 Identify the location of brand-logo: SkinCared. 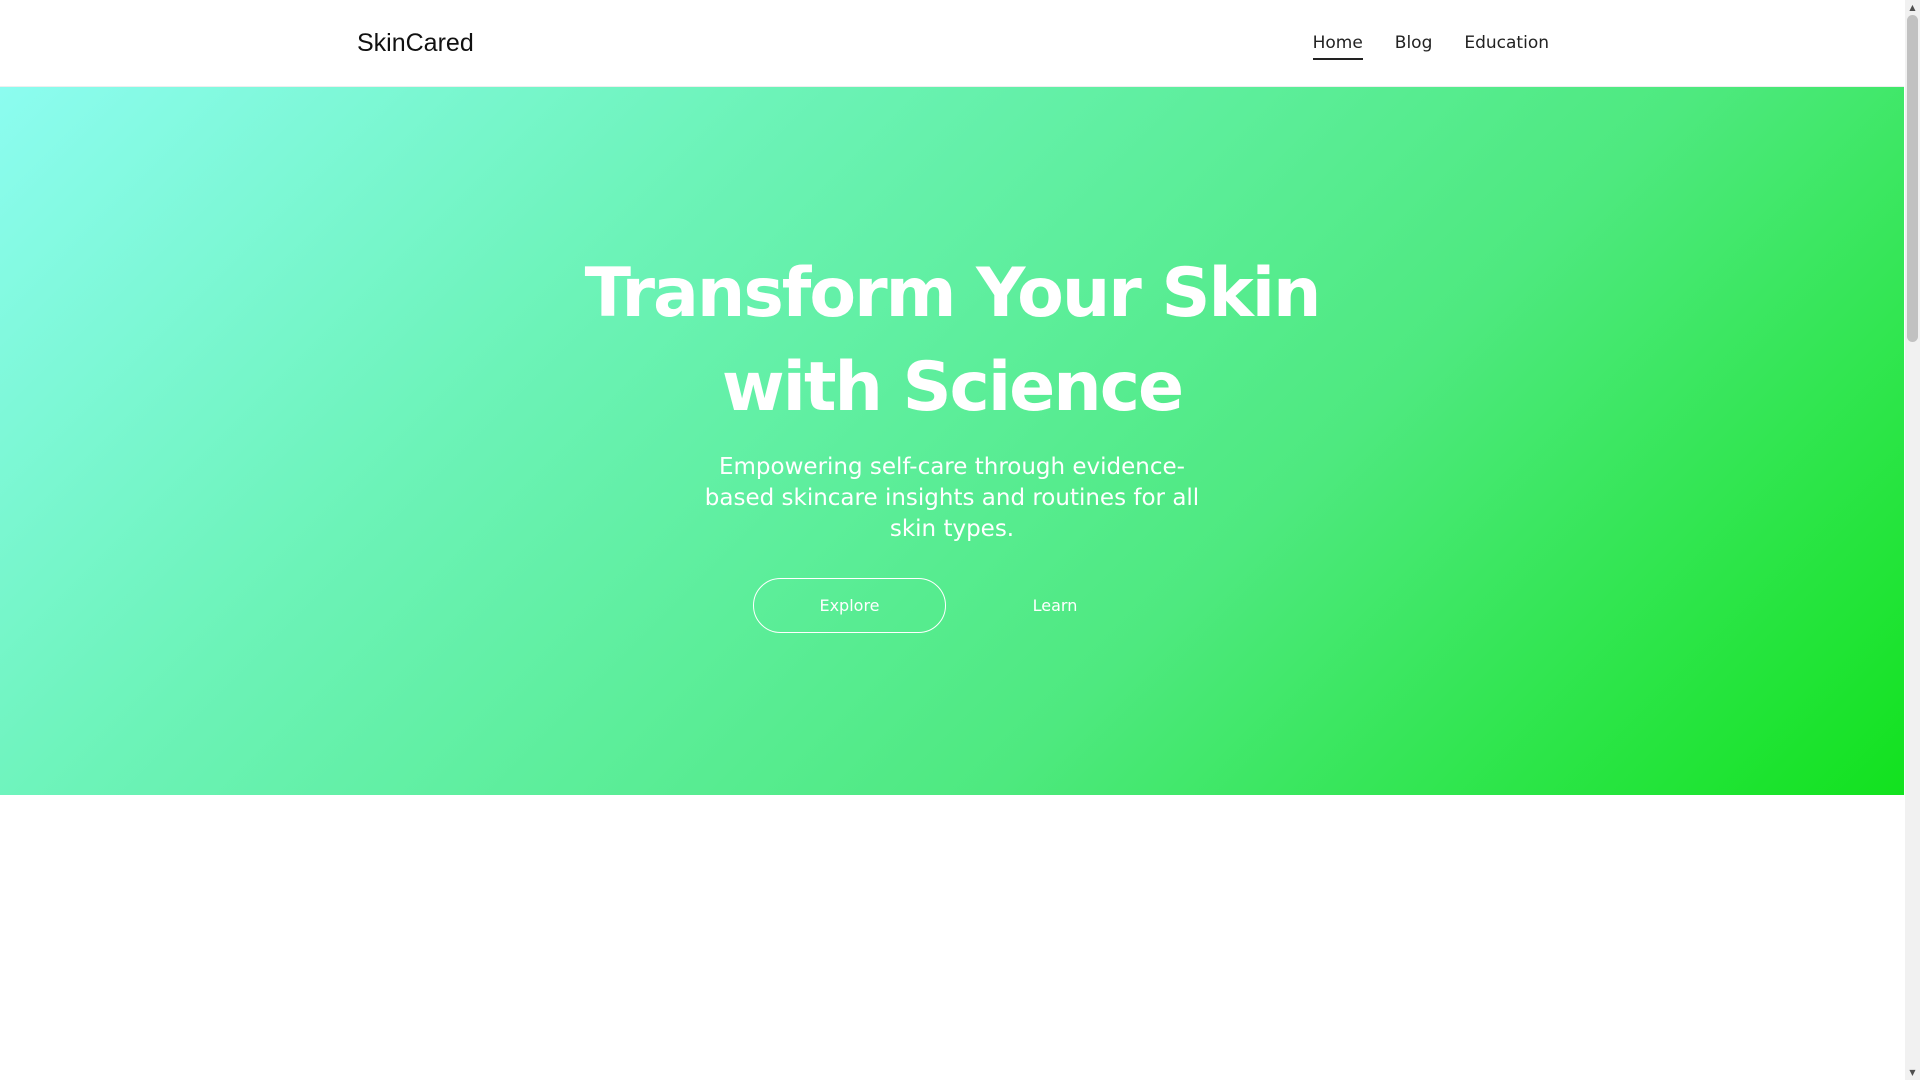
(415, 43).